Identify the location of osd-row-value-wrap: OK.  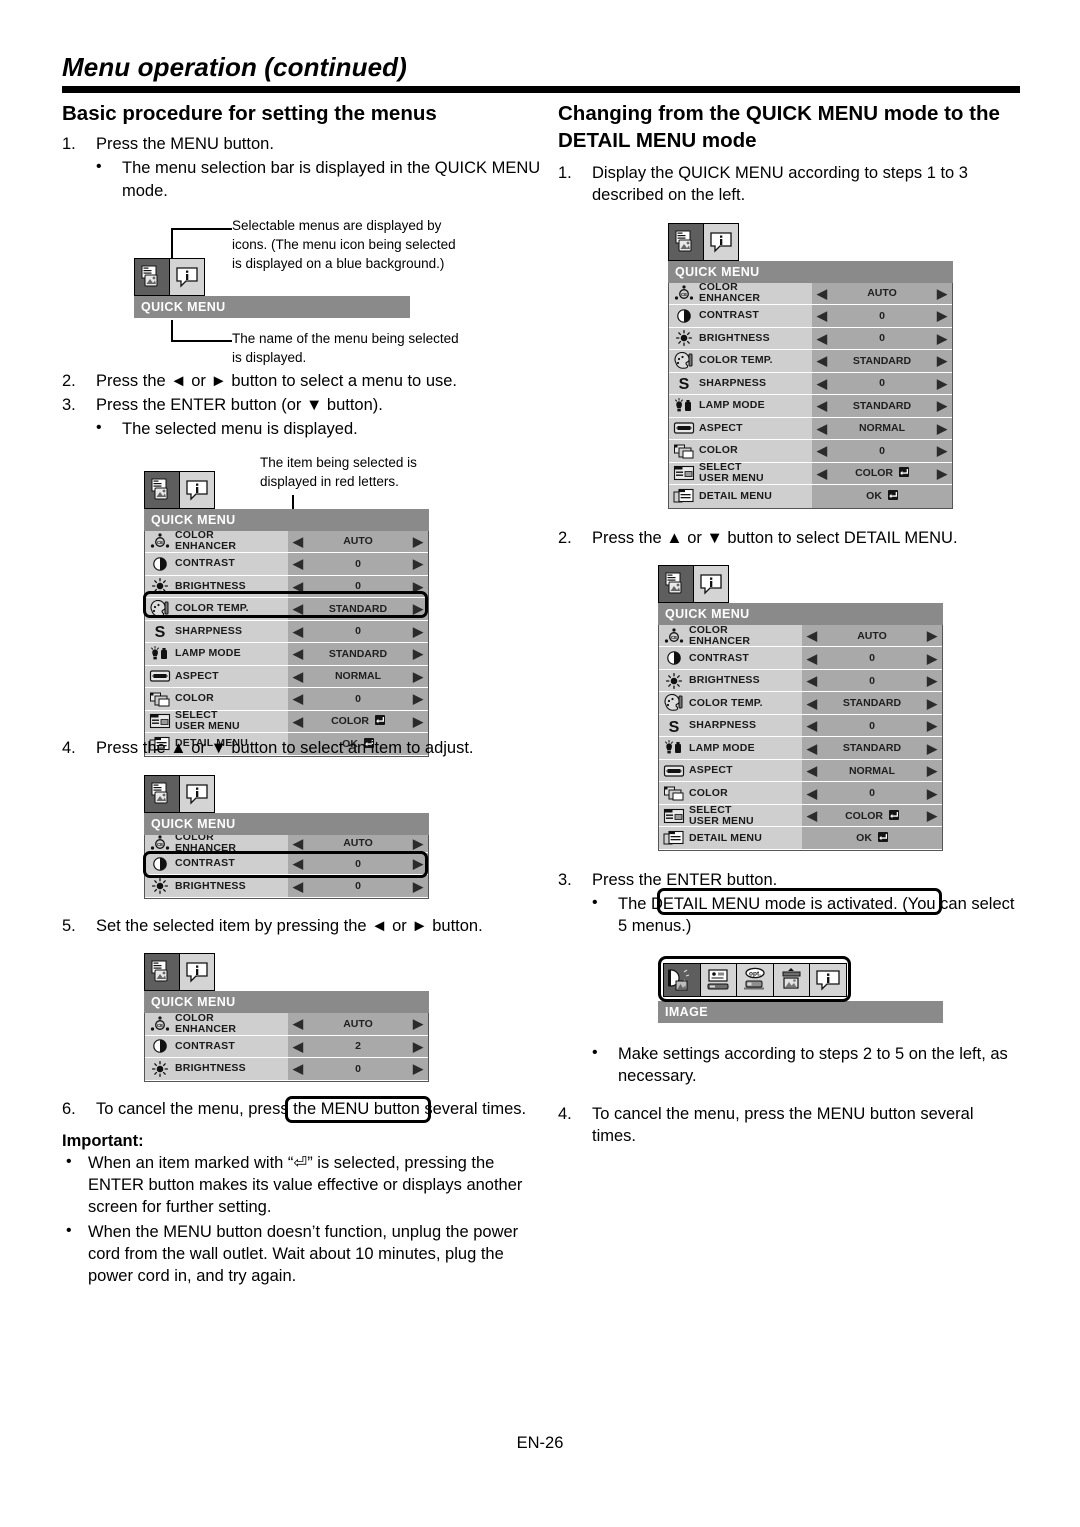
(872, 838).